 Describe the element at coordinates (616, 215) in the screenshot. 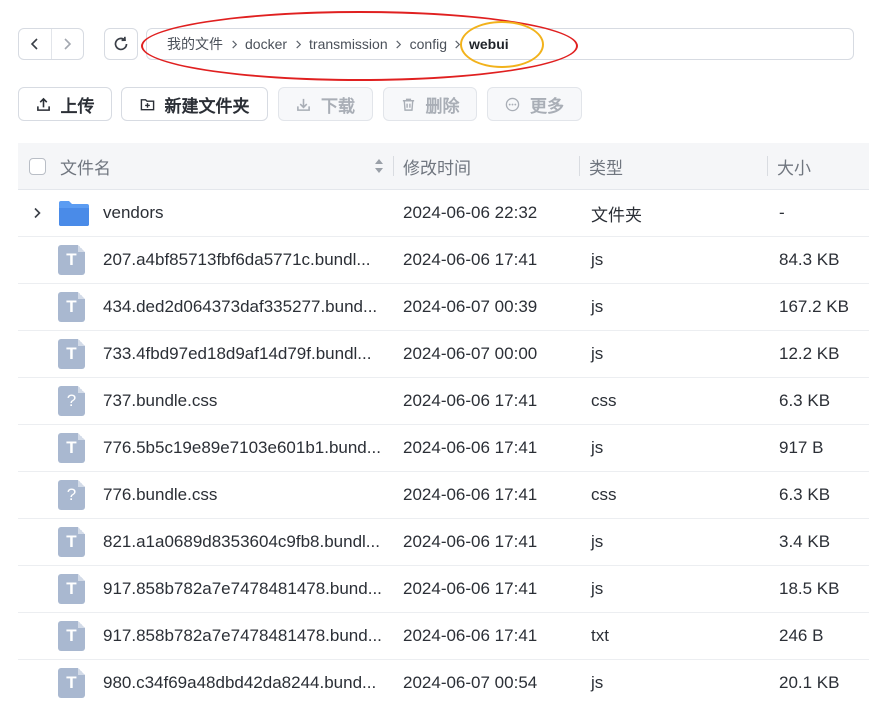

I see `file-type: 文件夹` at that location.